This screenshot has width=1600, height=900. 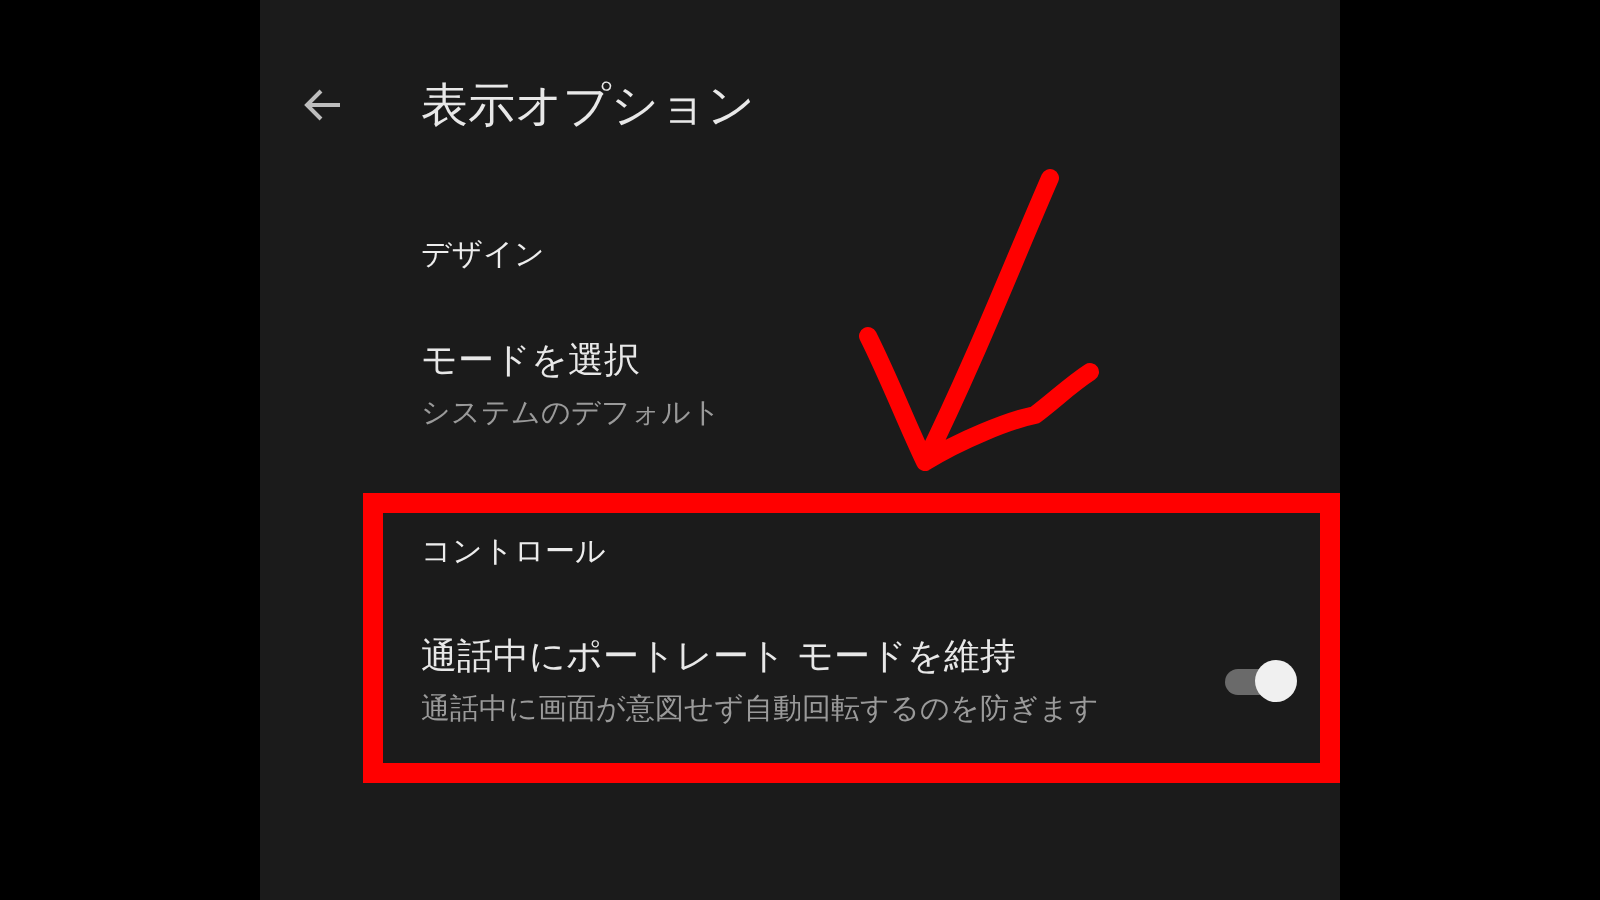 I want to click on section-header: コントロール, so click(x=514, y=551).